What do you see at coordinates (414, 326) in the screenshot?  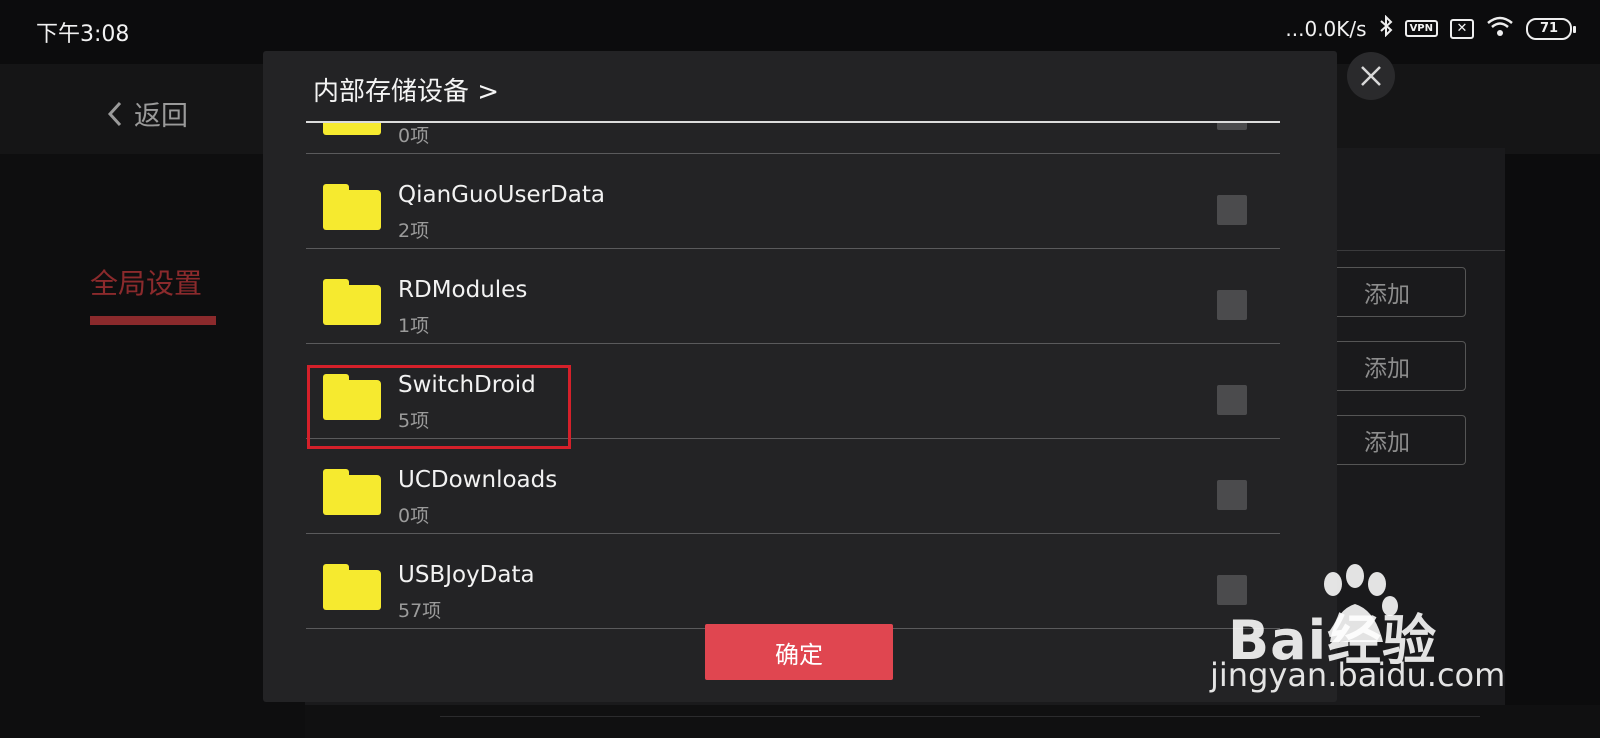 I see `folder-item-count: 1项` at bounding box center [414, 326].